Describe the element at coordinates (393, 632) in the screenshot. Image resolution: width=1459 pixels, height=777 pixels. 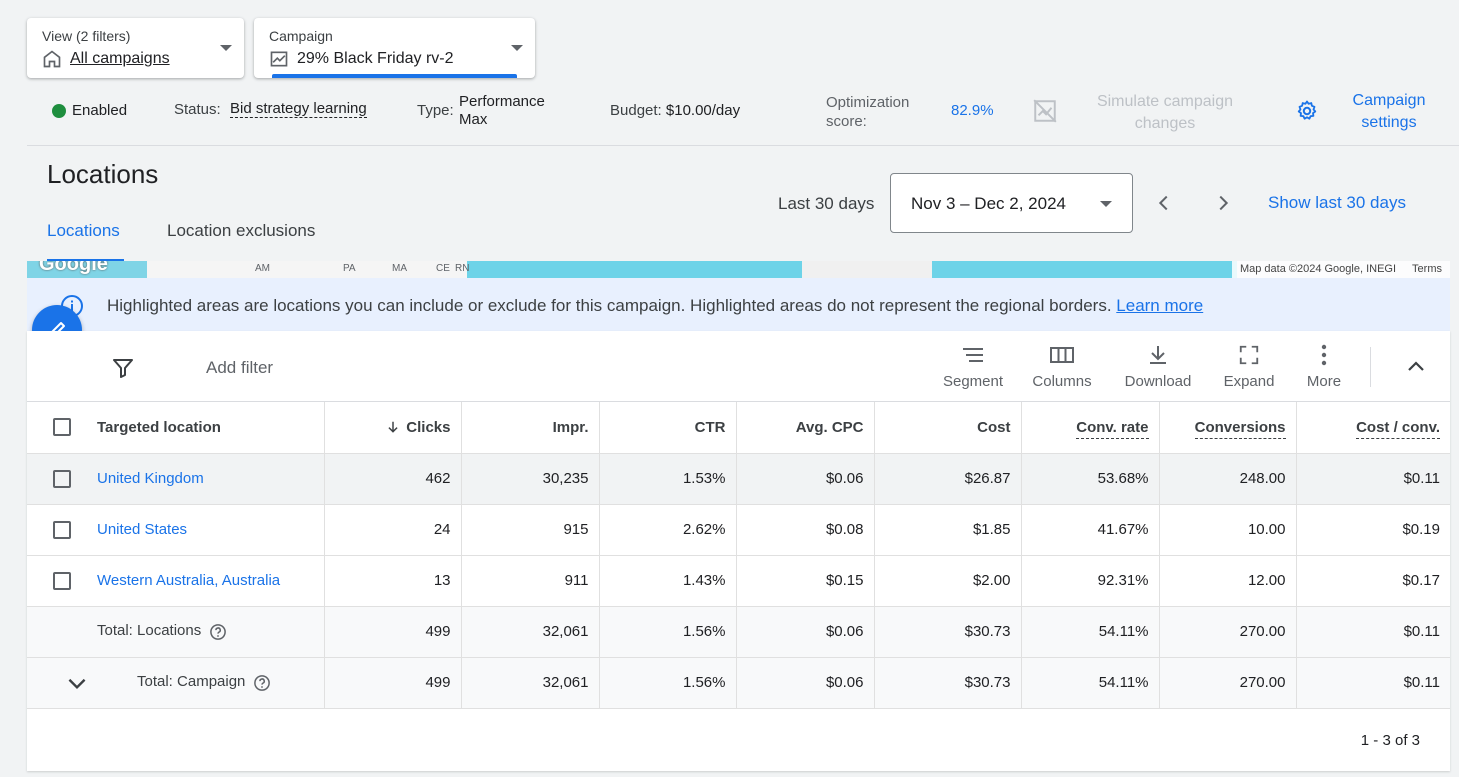
I see `clicks-cell: 499` at that location.